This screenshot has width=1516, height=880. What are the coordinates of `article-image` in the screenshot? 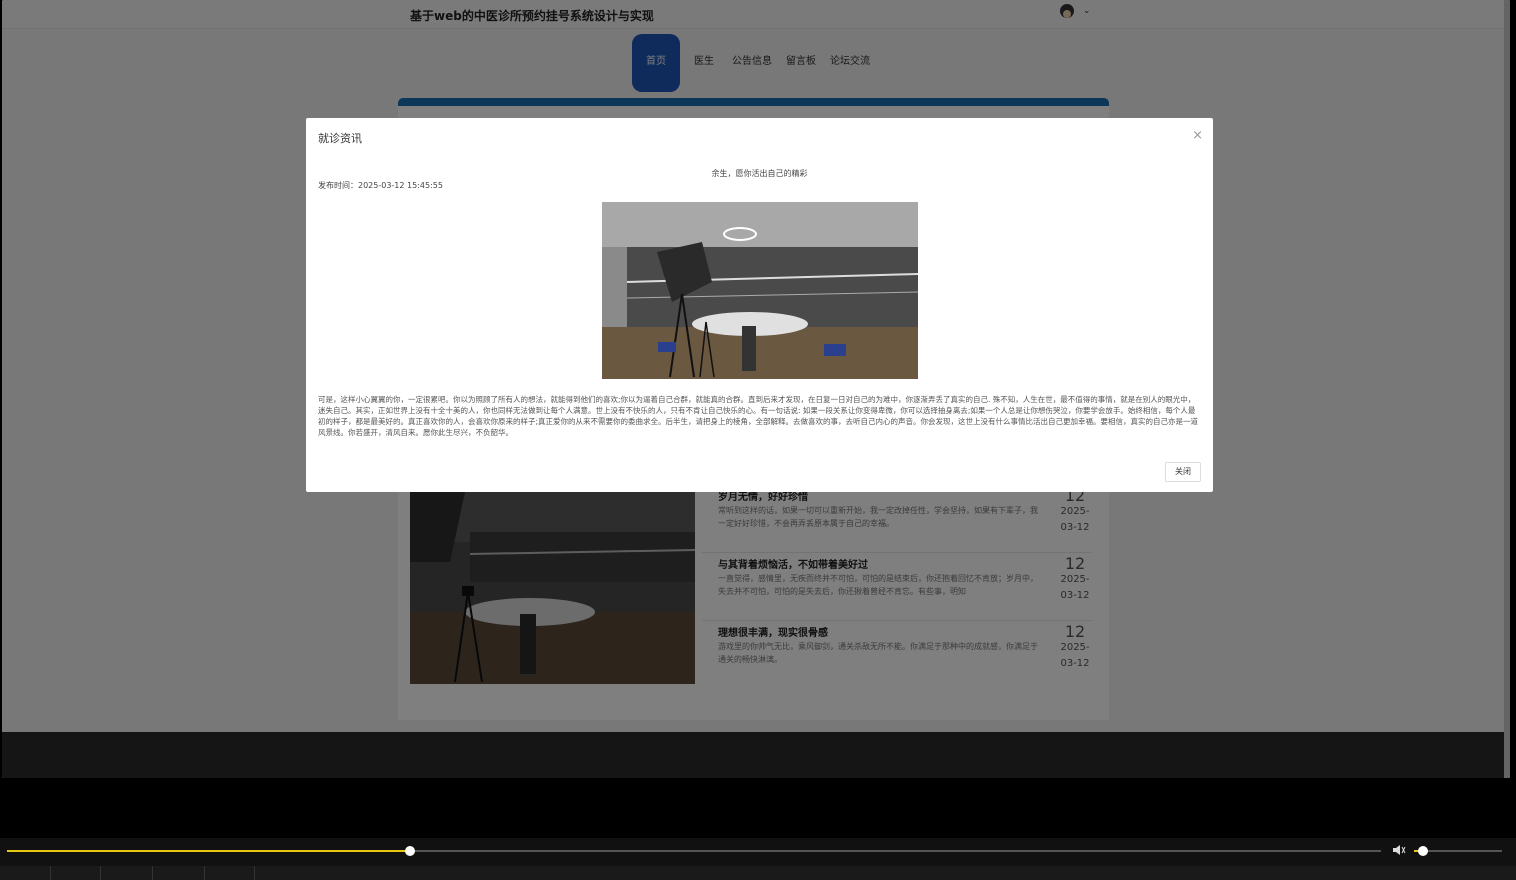 It's located at (760, 290).